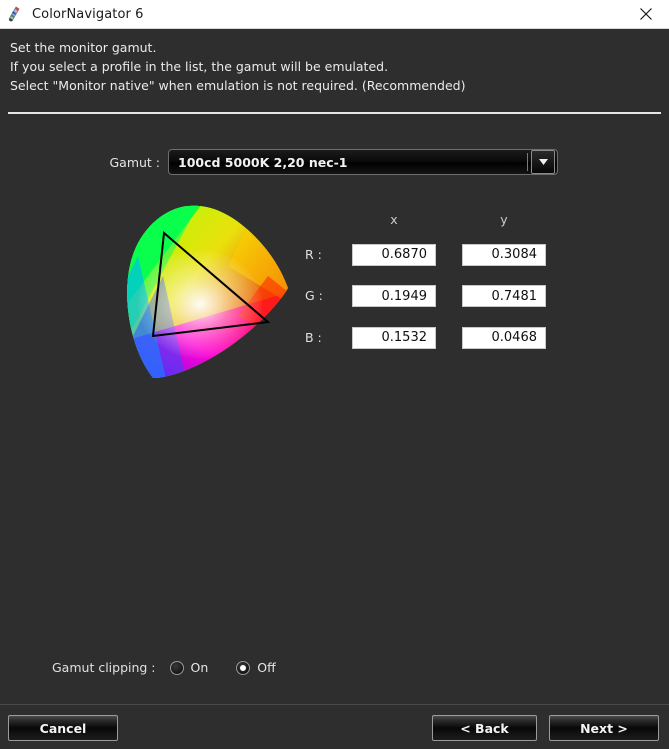 Image resolution: width=669 pixels, height=749 pixels. Describe the element at coordinates (484, 728) in the screenshot. I see `back-button: < Back` at that location.